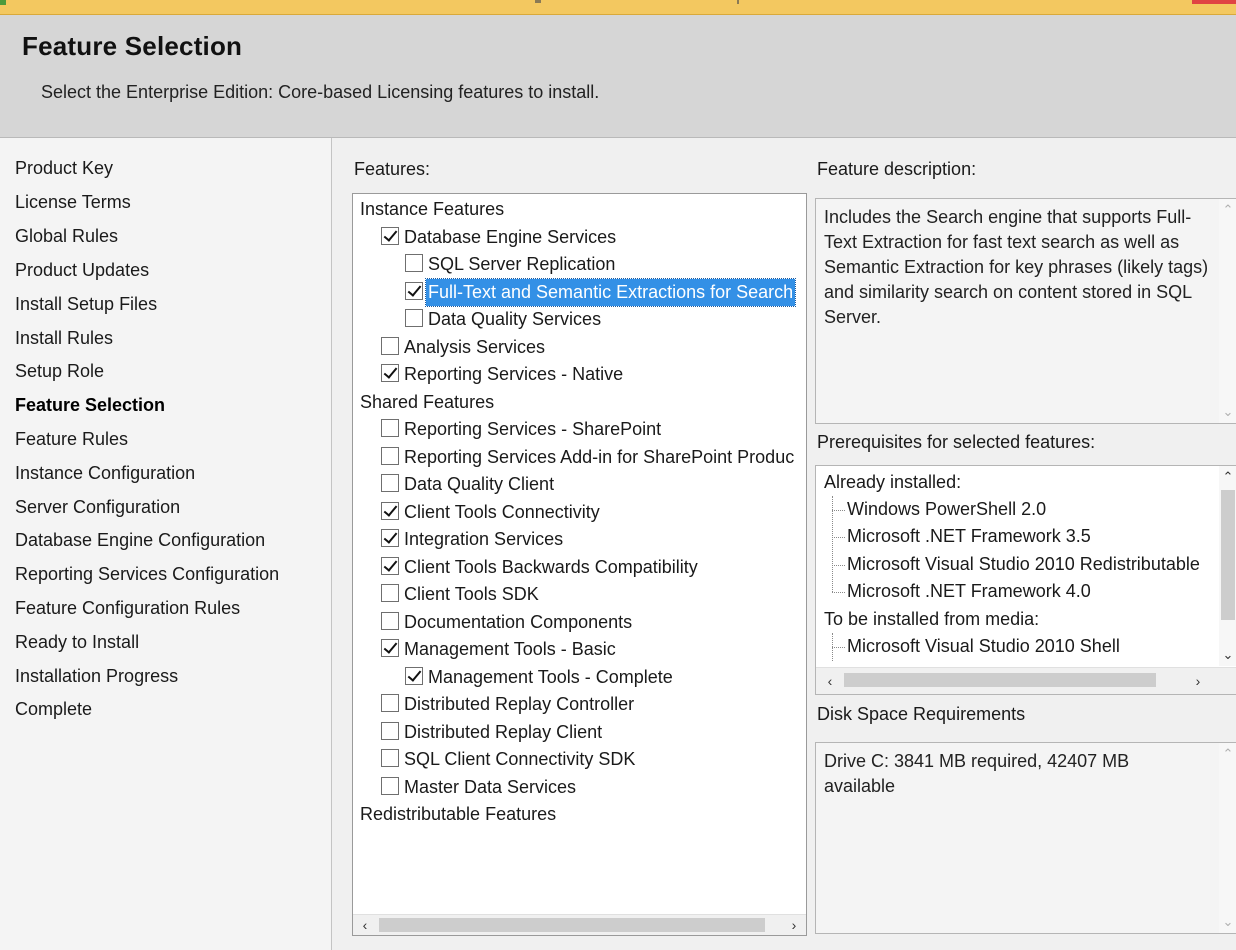 This screenshot has height=950, width=1236. I want to click on close-button, so click(1214, 2).